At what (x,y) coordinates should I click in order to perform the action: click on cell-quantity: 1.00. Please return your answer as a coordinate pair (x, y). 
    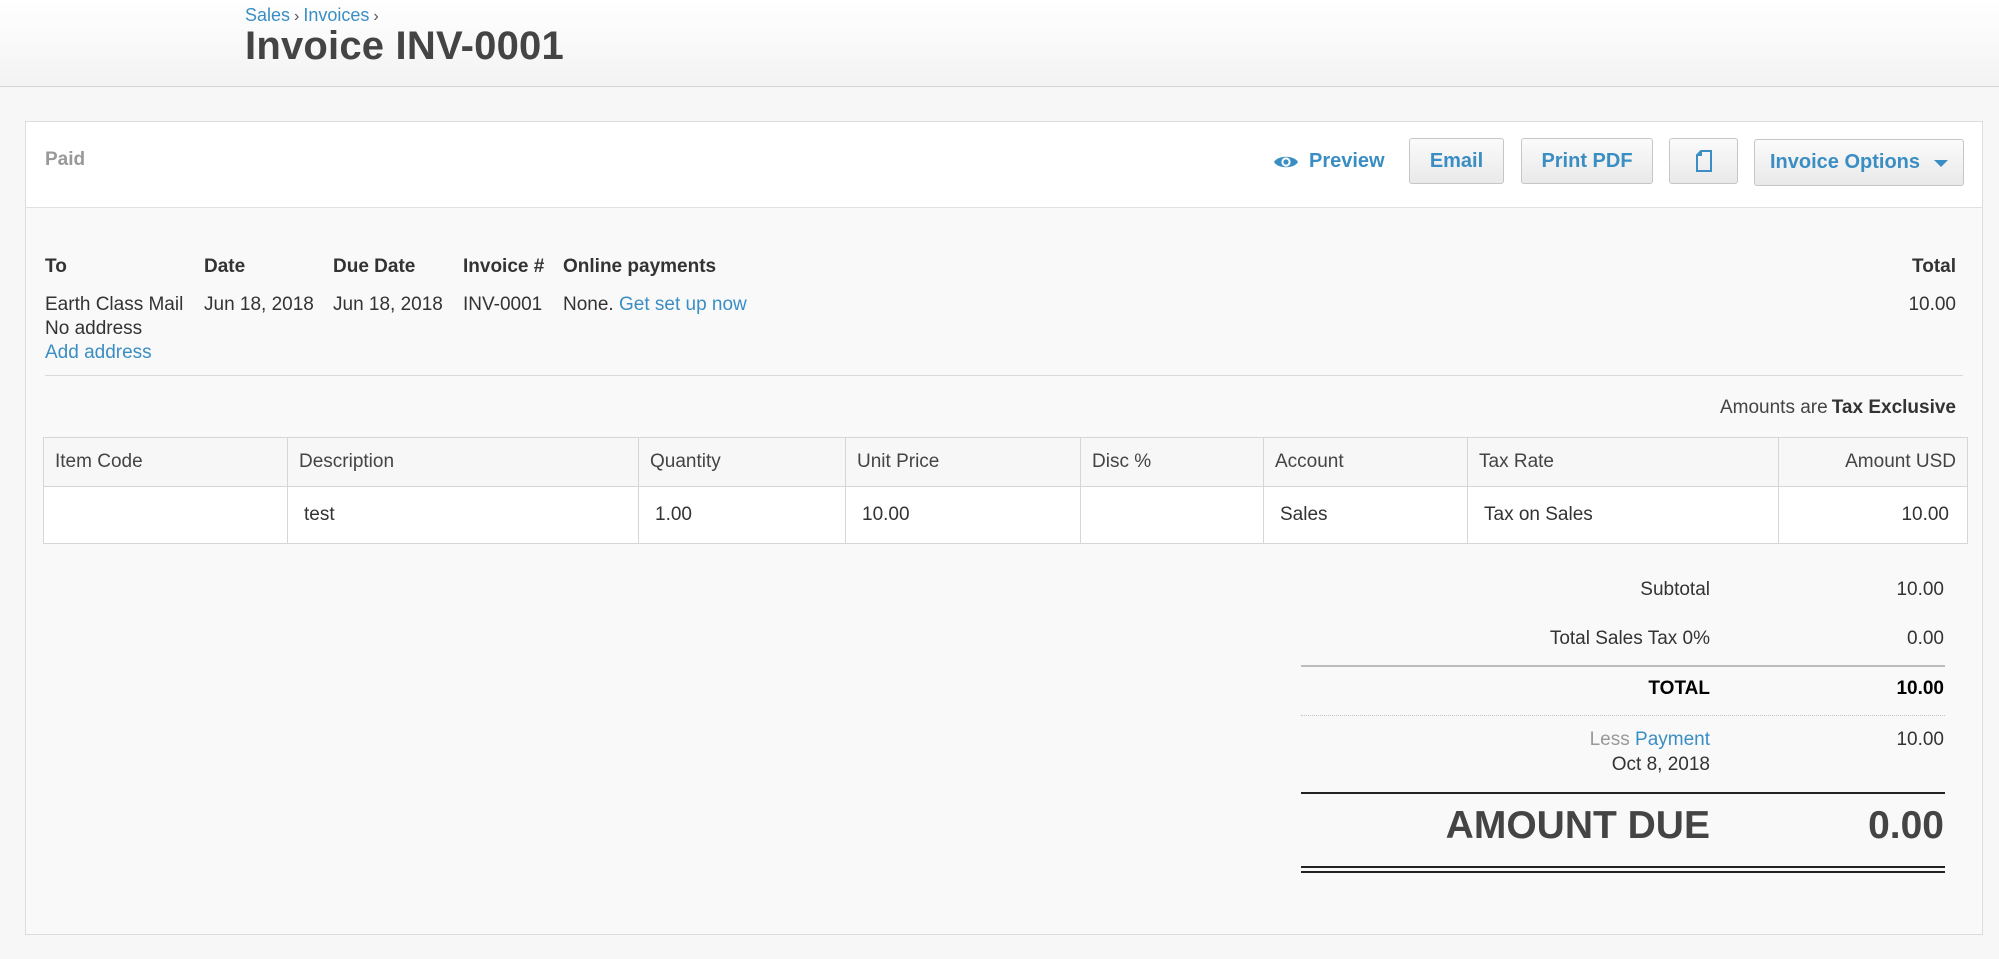
    Looking at the image, I should click on (742, 515).